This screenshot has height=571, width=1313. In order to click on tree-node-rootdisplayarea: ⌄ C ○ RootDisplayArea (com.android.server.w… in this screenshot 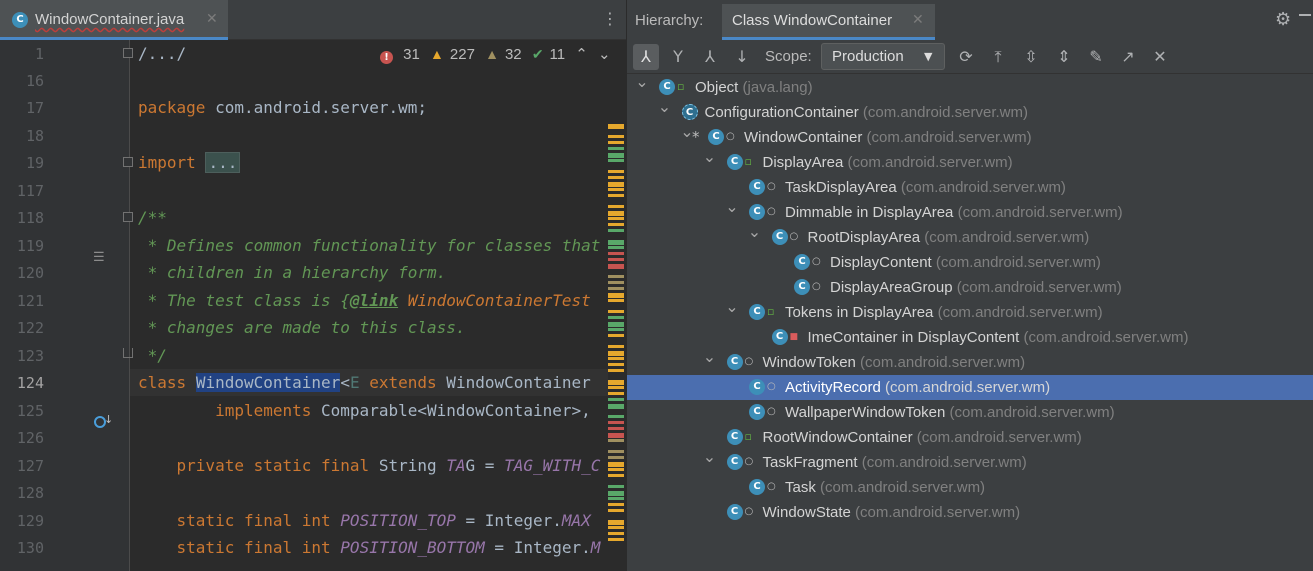, I will do `click(970, 236)`.